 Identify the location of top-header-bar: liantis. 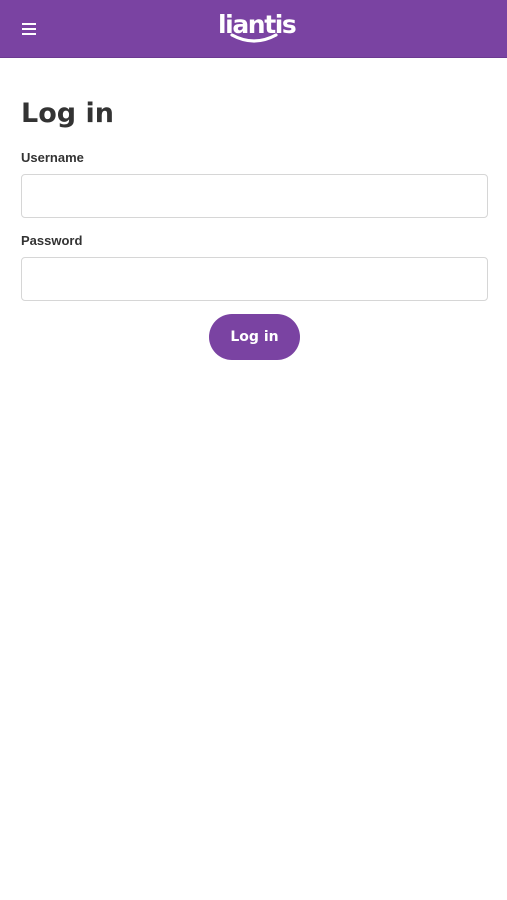
(253, 29).